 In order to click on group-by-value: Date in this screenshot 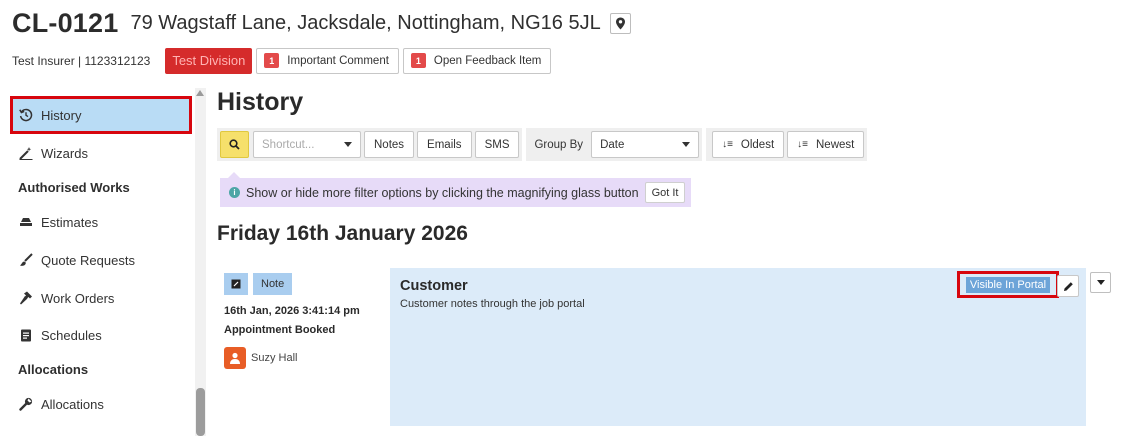, I will do `click(612, 144)`.